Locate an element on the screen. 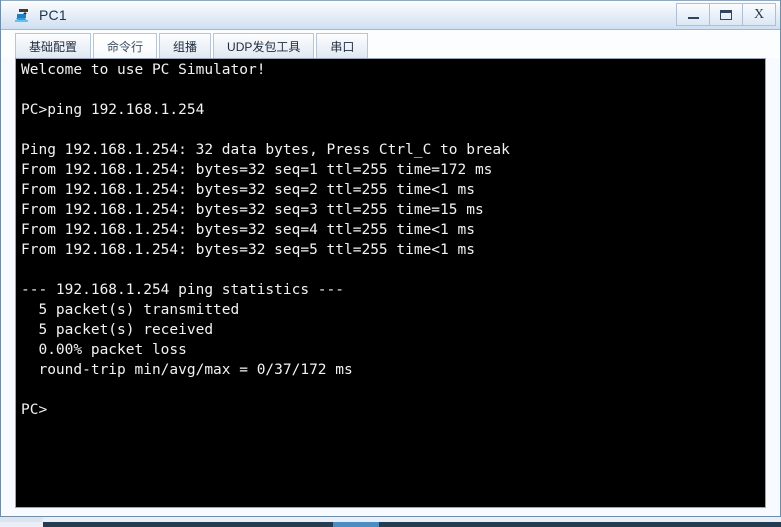  window-title: PC1 is located at coordinates (53, 14).